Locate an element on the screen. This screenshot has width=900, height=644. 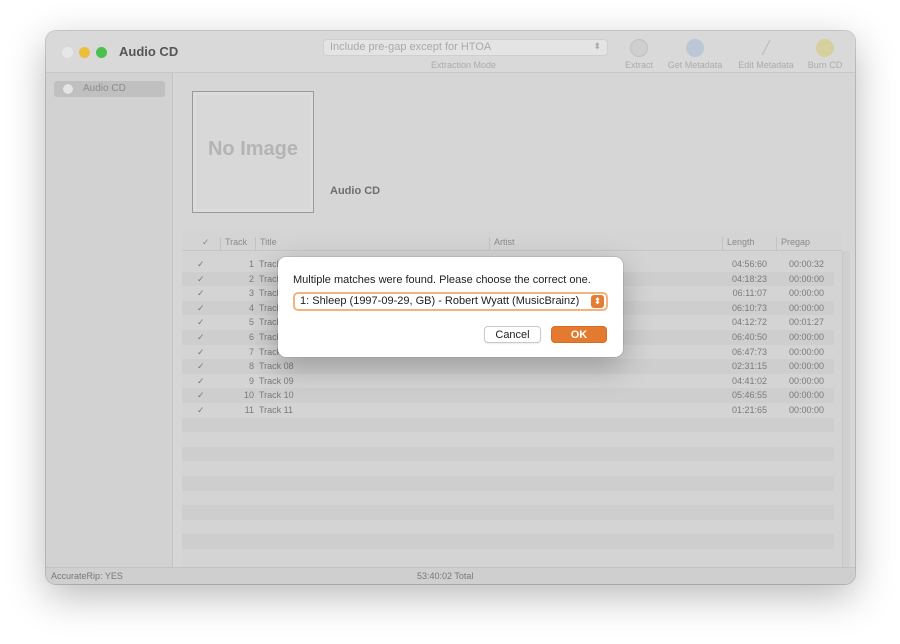
cd-icon is located at coordinates (68, 89).